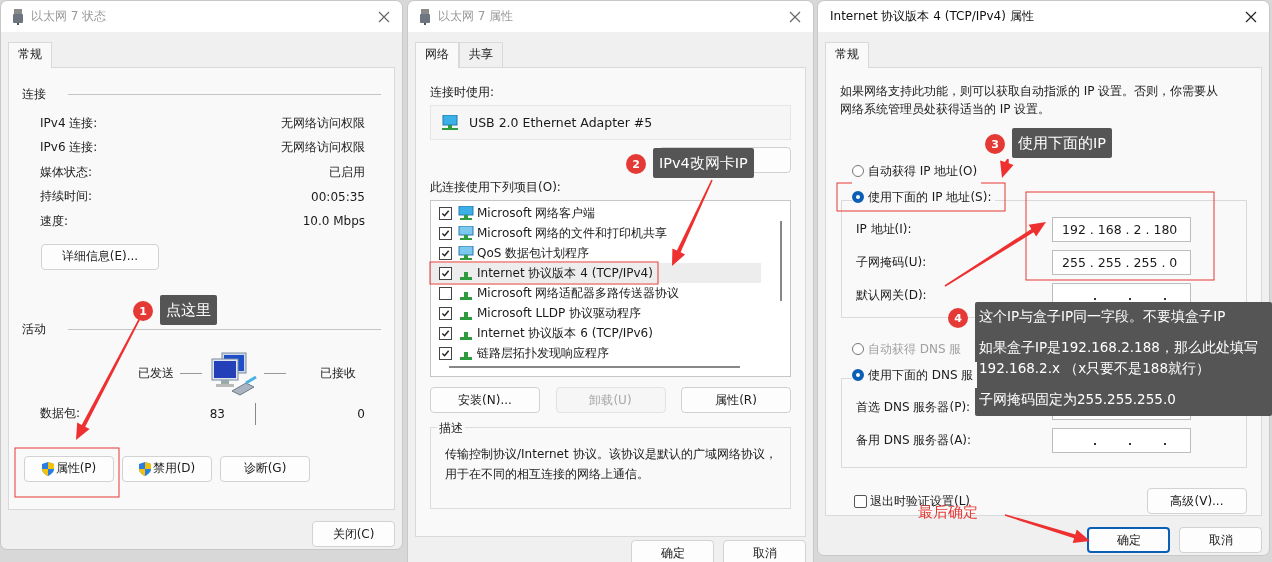 This screenshot has height=562, width=1272. What do you see at coordinates (703, 163) in the screenshot?
I see `callout-tooltip: IPv4改网卡IP` at bounding box center [703, 163].